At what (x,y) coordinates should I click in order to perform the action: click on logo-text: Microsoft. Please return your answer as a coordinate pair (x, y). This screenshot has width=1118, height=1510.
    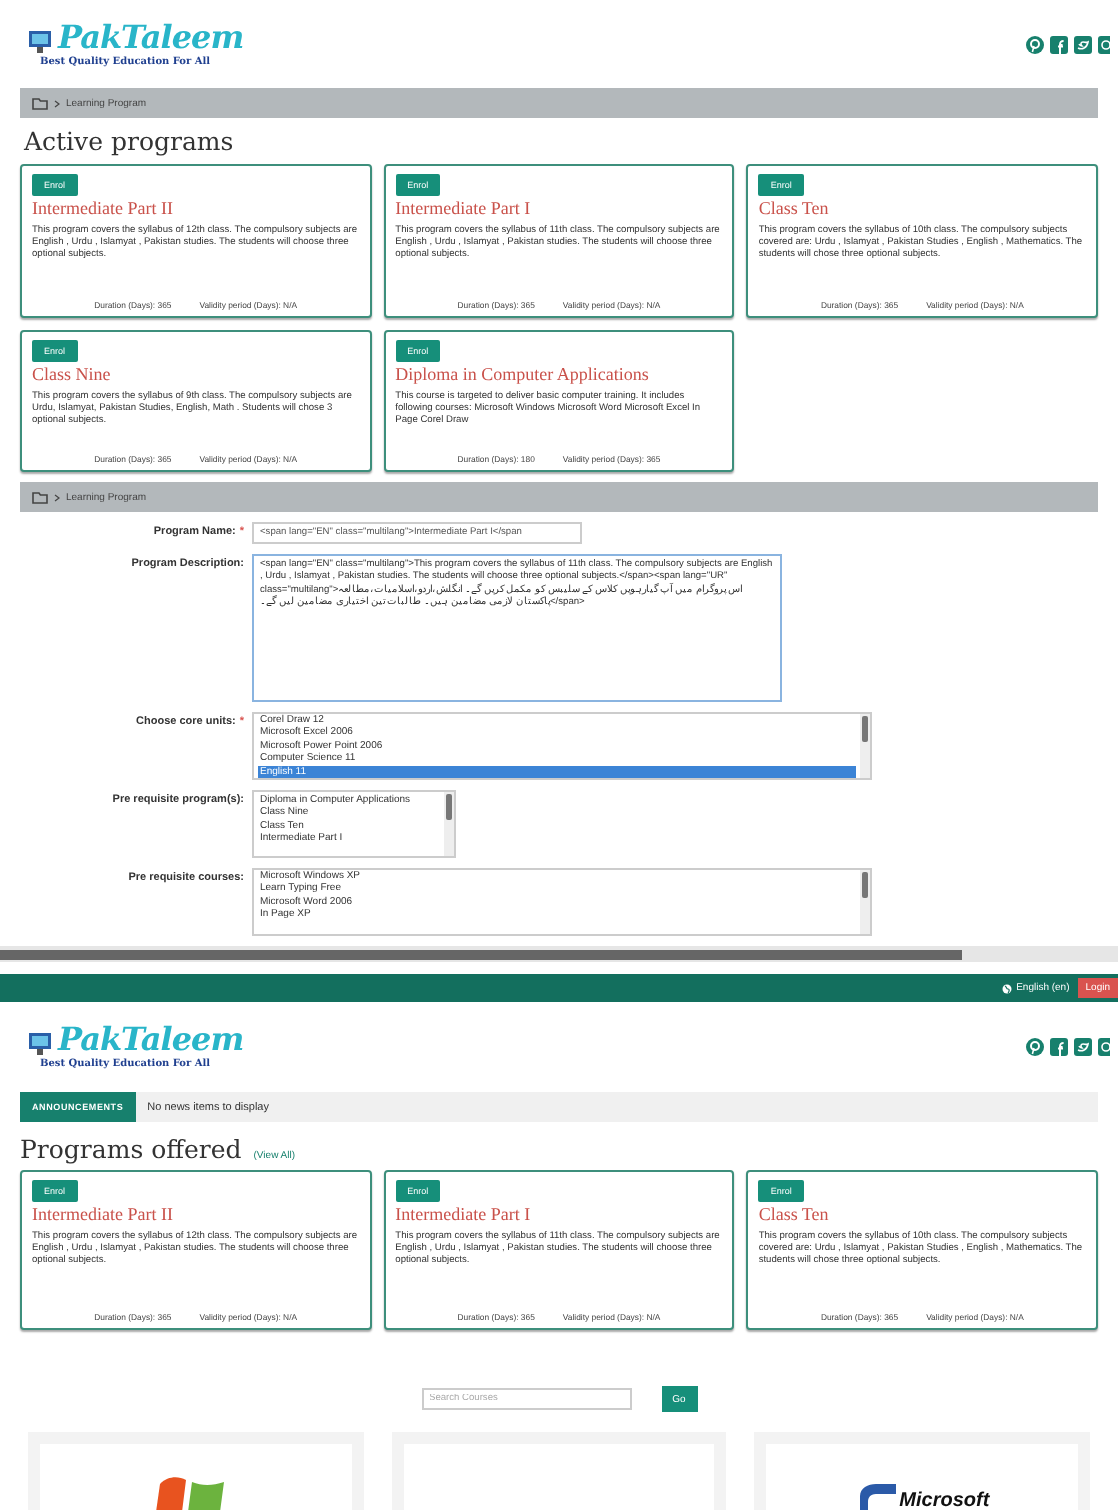
    Looking at the image, I should click on (944, 1501).